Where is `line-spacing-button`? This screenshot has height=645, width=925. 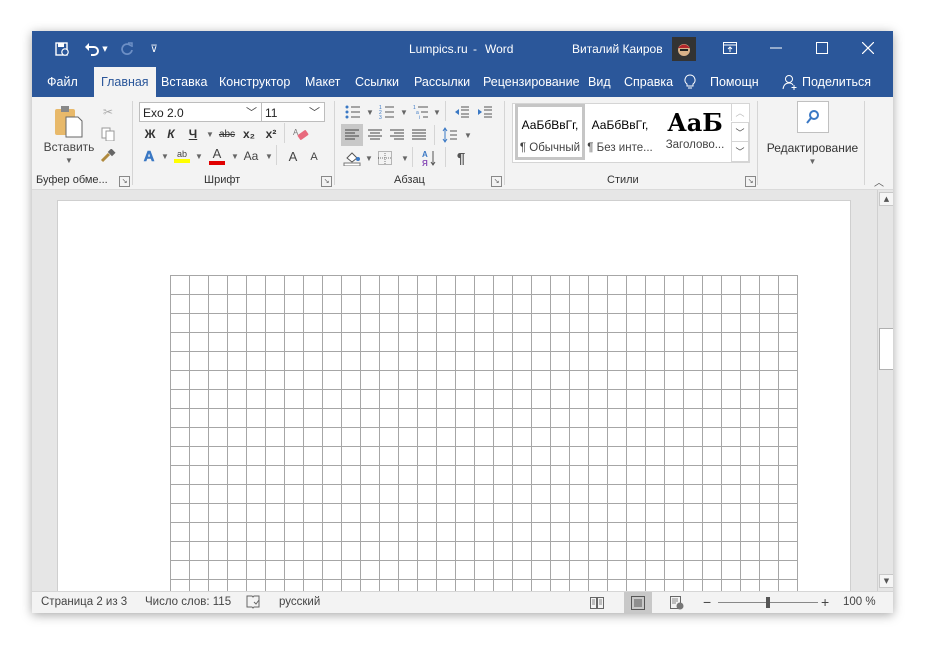 line-spacing-button is located at coordinates (450, 135).